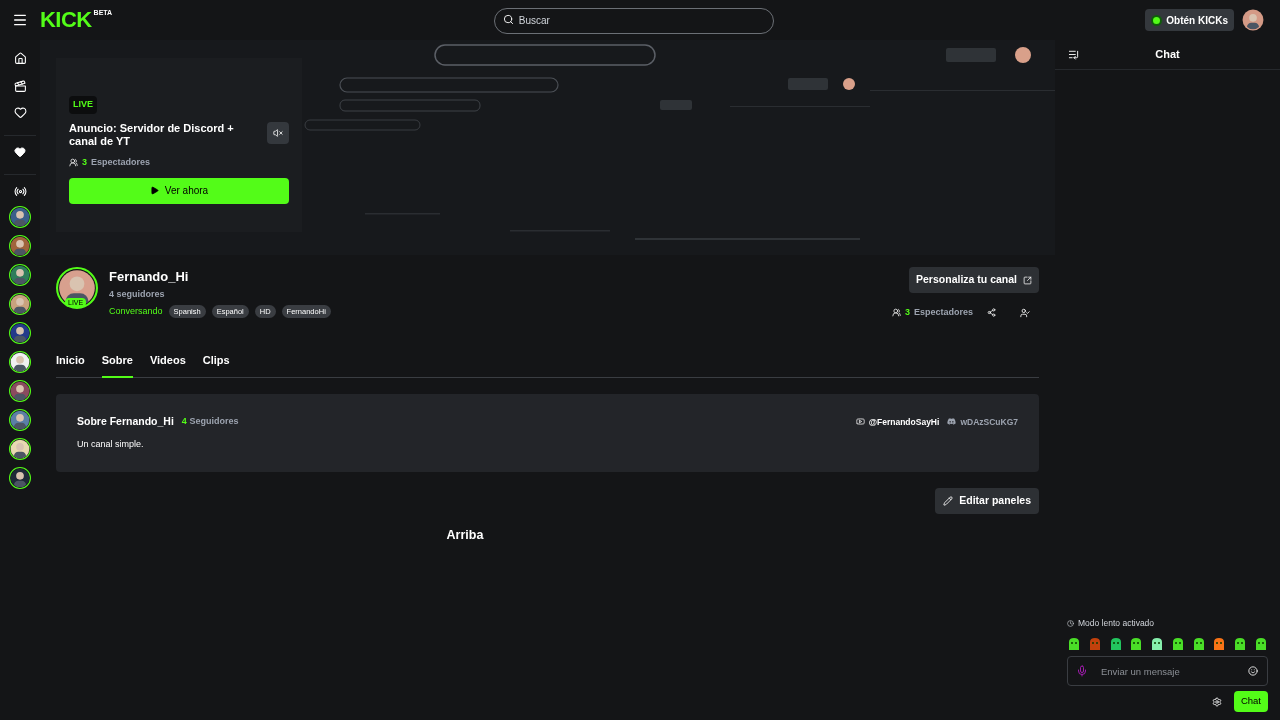  I want to click on watch-now-button: Ver ahora, so click(179, 190).